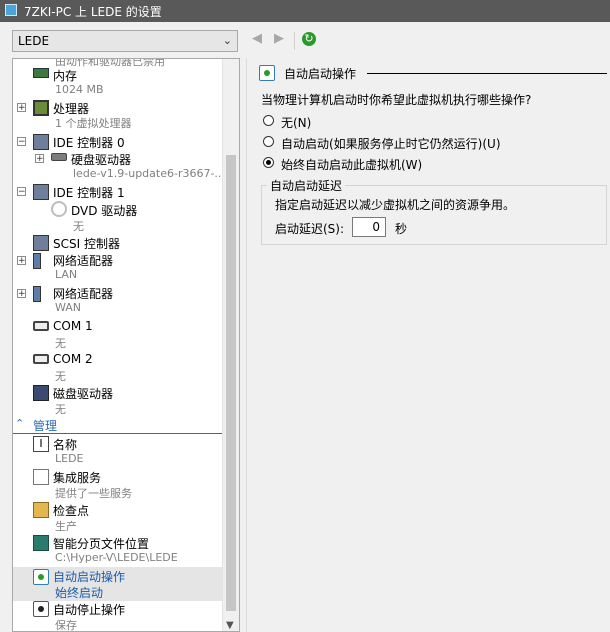 This screenshot has height=632, width=610. I want to click on startup-delay-unit: 秒, so click(401, 229).